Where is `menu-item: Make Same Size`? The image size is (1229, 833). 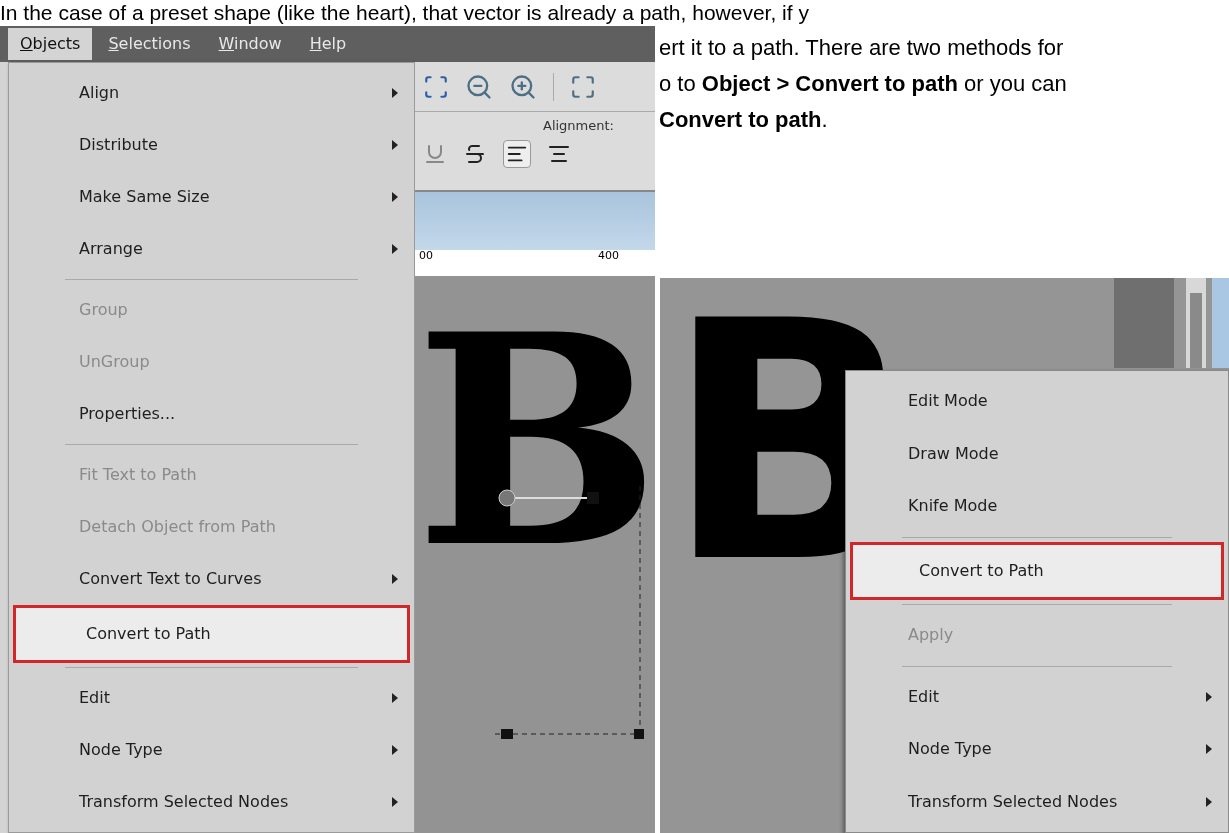 menu-item: Make Same Size is located at coordinates (211, 197).